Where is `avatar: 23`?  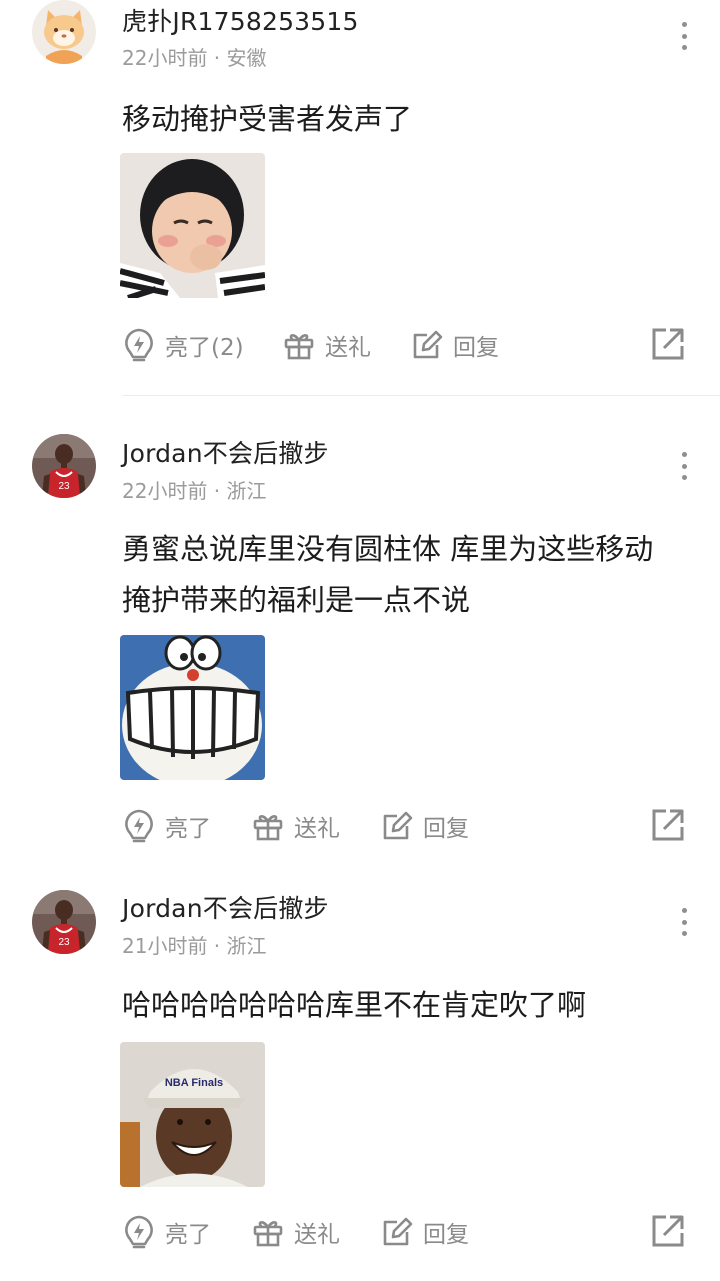 avatar: 23 is located at coordinates (64, 922).